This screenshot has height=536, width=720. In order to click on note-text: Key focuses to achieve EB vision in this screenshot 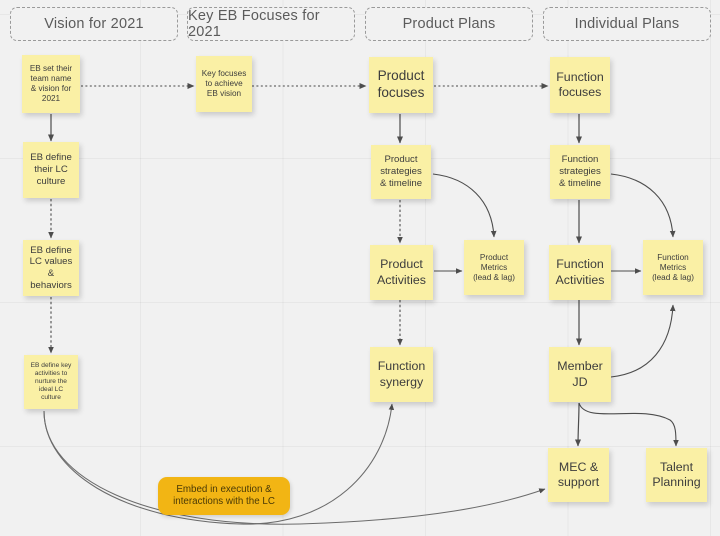, I will do `click(224, 83)`.